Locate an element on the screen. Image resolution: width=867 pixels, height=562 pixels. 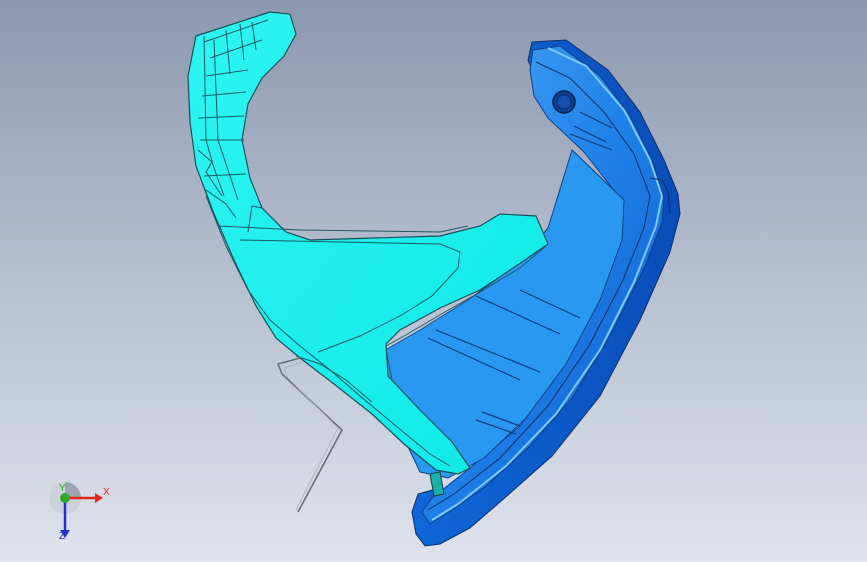
x-axis-label: X is located at coordinates (106, 492).